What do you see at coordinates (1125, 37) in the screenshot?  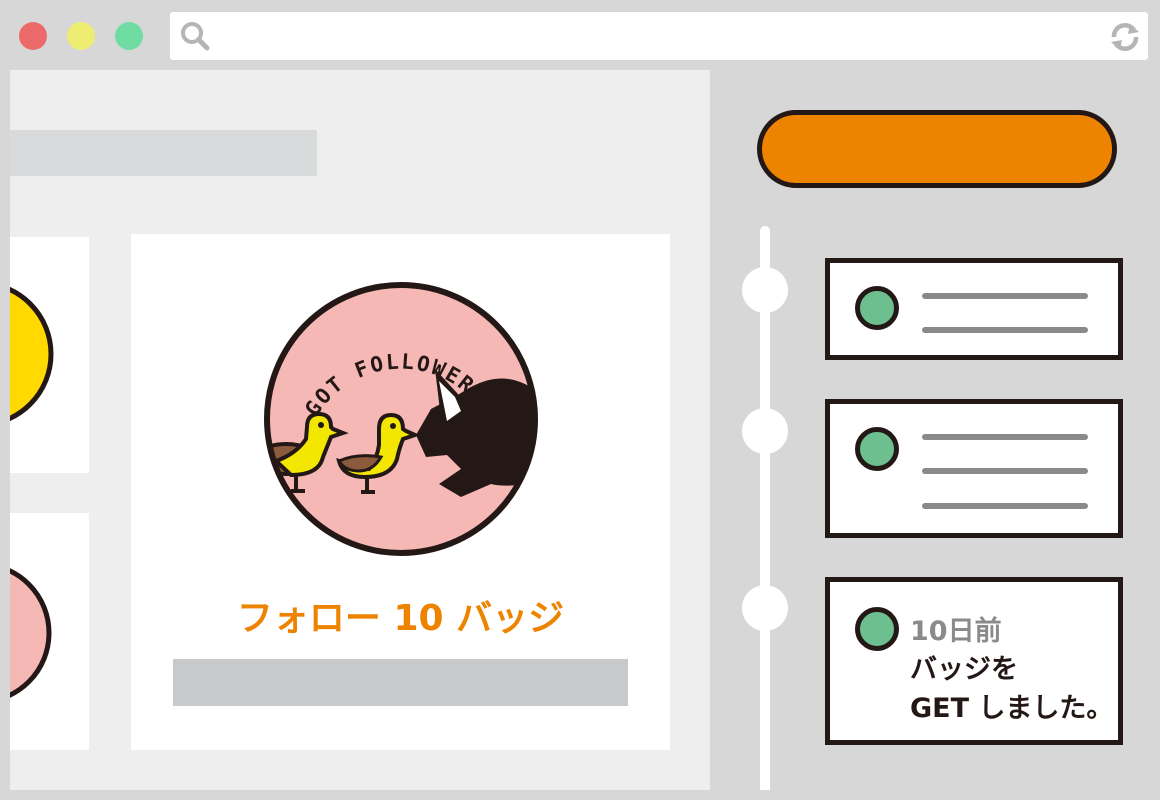 I see `refresh-icon` at bounding box center [1125, 37].